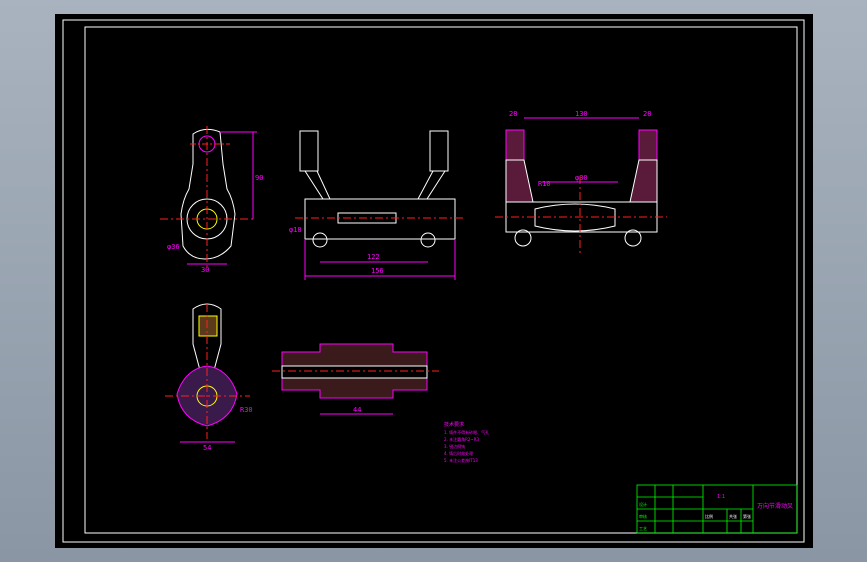  What do you see at coordinates (205, 270) in the screenshot?
I see `side-view-dim-width-label: 30` at bounding box center [205, 270].